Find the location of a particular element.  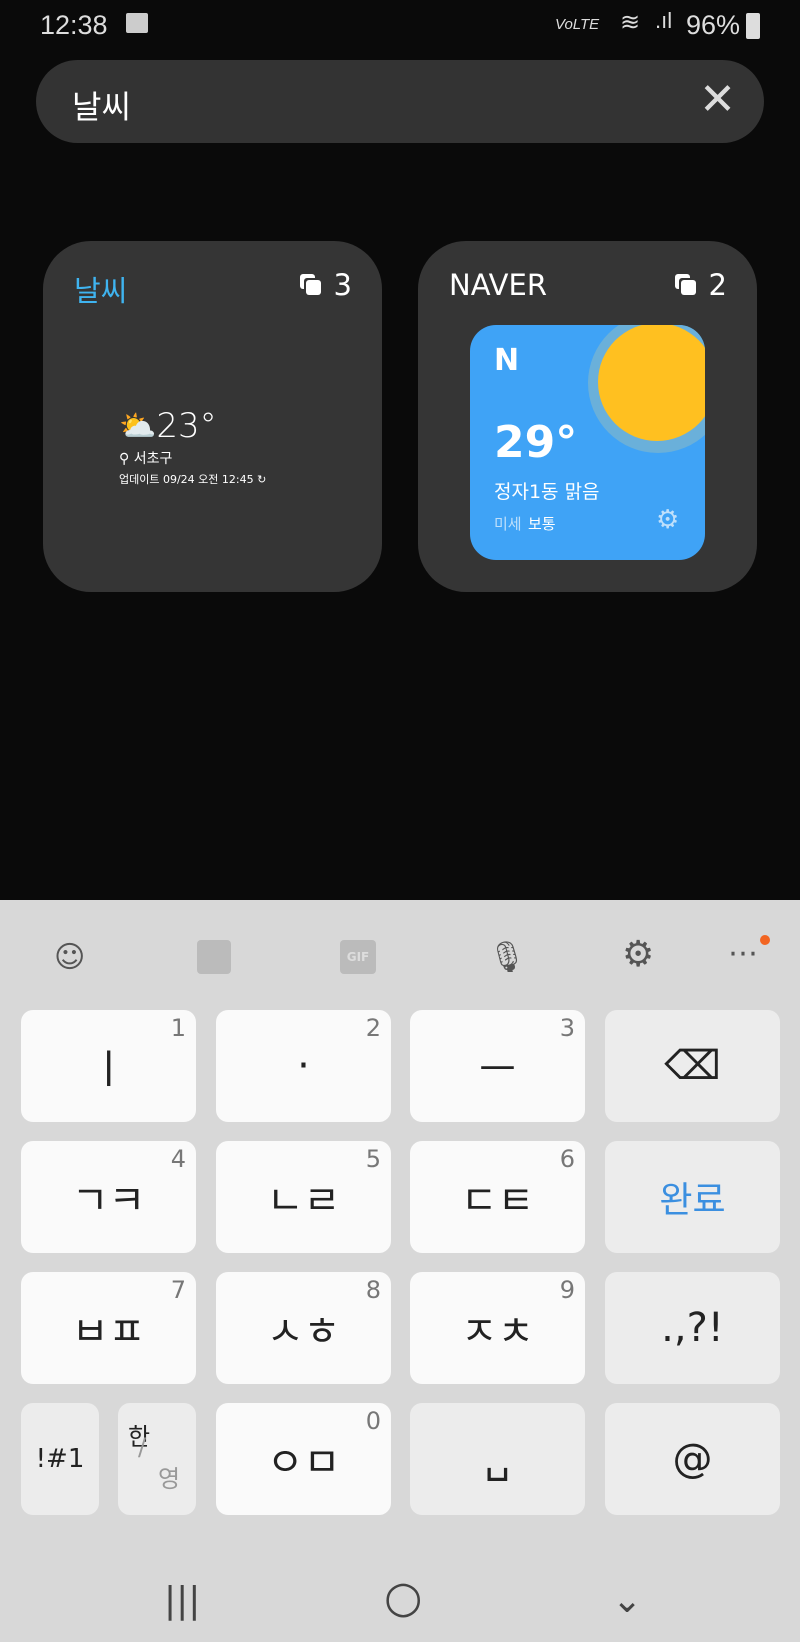

punctuation-key: .,?! is located at coordinates (692, 1328).